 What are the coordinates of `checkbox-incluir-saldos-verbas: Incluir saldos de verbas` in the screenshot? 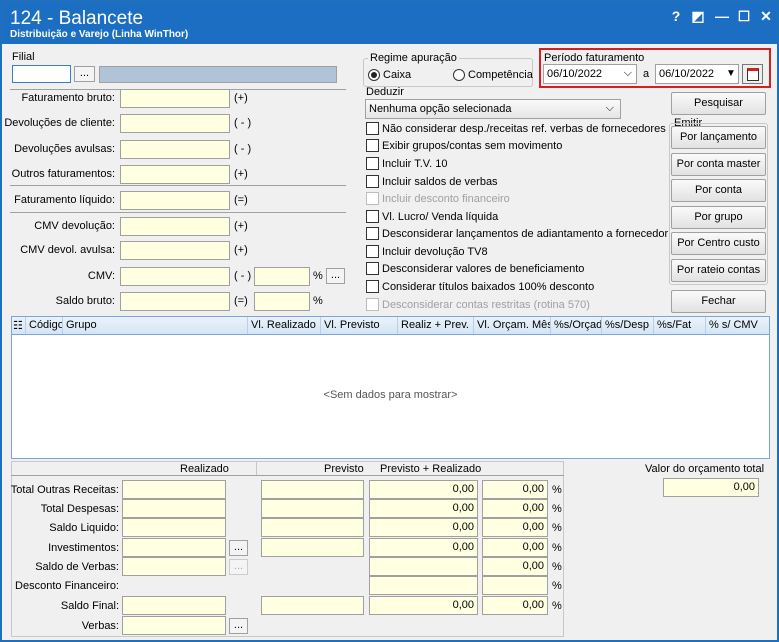 It's located at (432, 181).